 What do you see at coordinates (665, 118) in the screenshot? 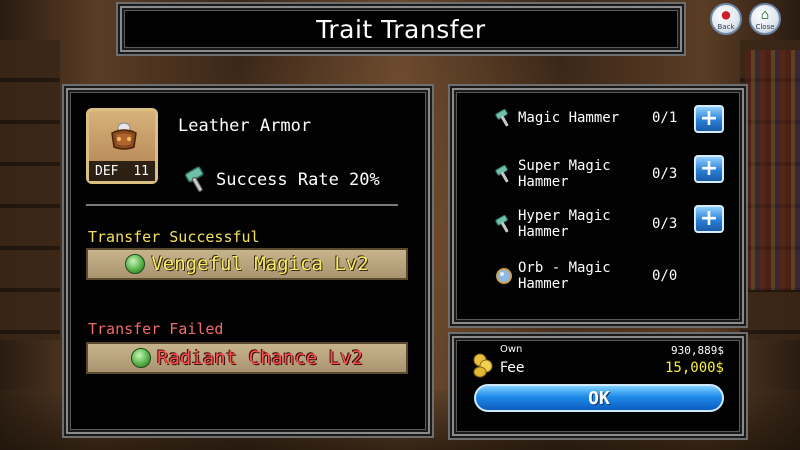
I see `material-count: 0/1` at bounding box center [665, 118].